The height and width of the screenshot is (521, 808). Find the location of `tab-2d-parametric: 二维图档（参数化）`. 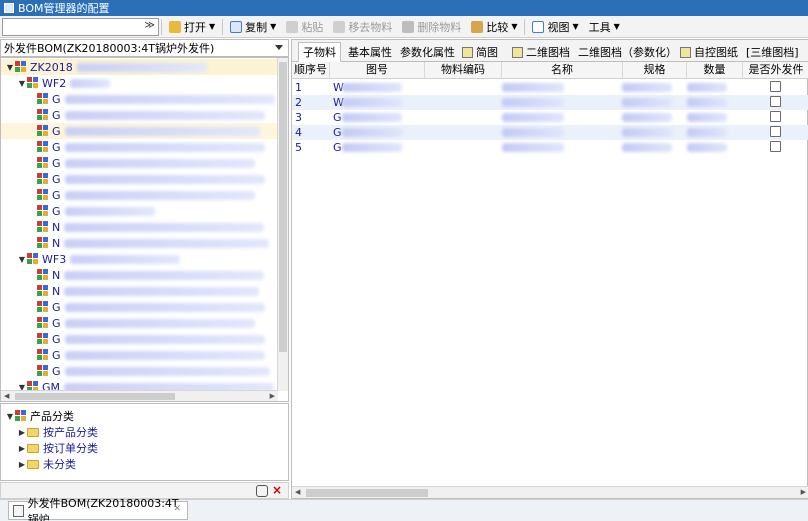

tab-2d-parametric: 二维图档（参数化） is located at coordinates (627, 52).